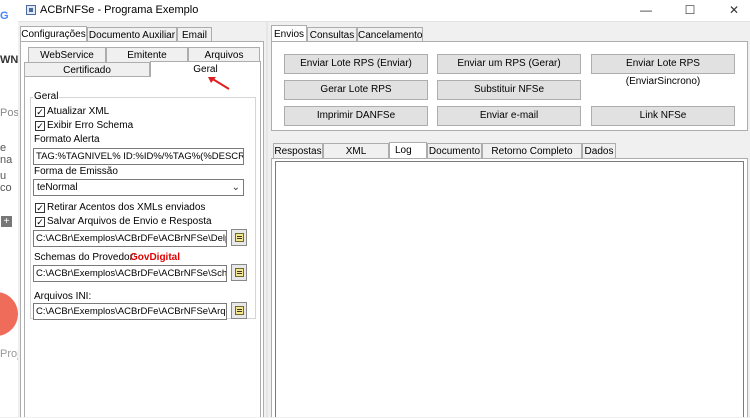  What do you see at coordinates (9, 314) in the screenshot?
I see `bg-avatar-circle` at bounding box center [9, 314].